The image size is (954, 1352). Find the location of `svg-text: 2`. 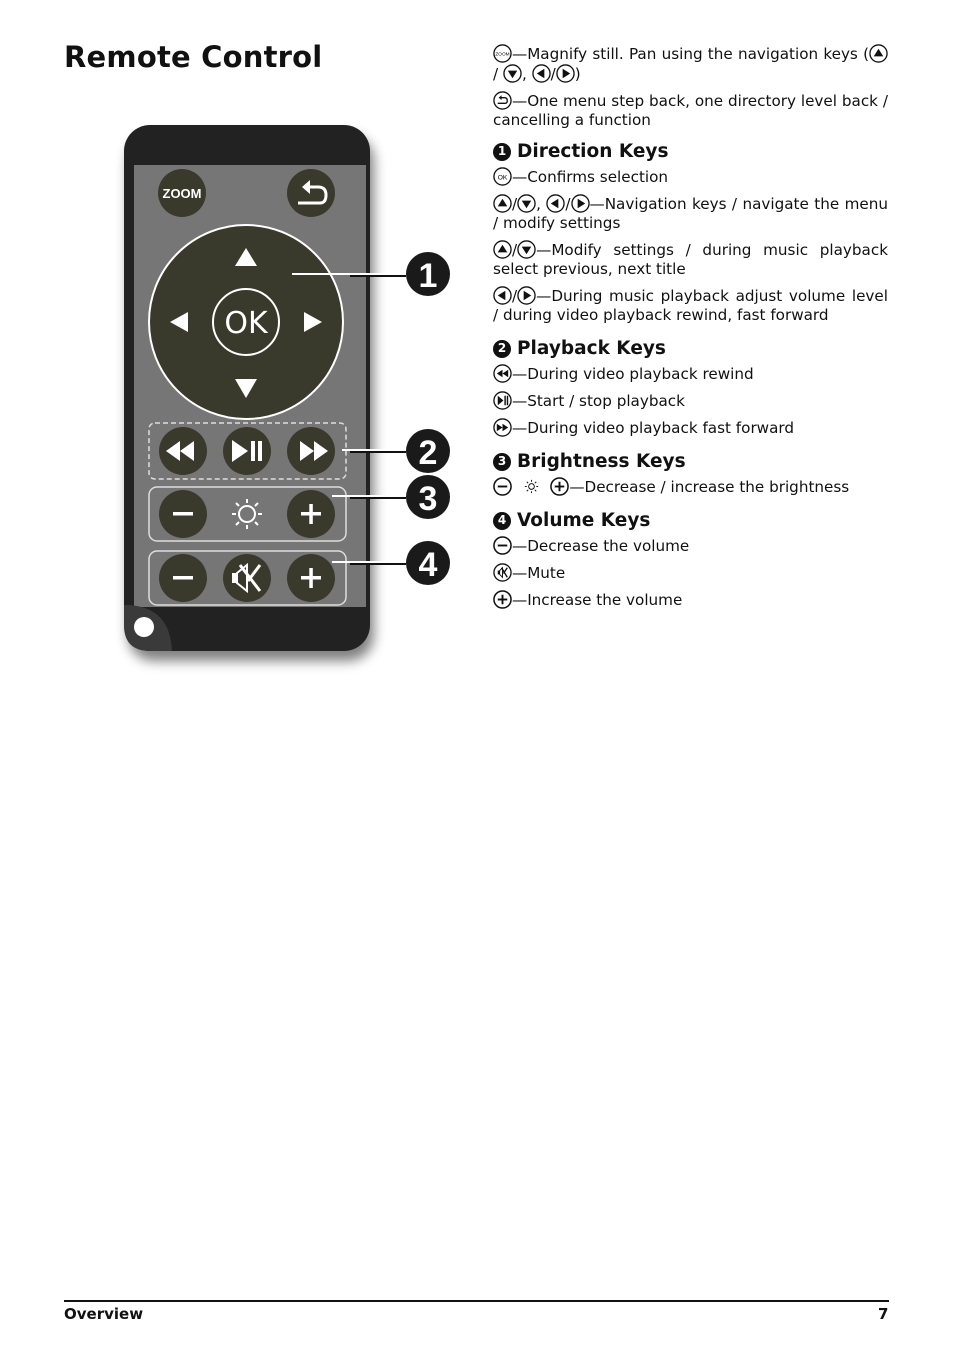

svg-text: 2 is located at coordinates (428, 453).